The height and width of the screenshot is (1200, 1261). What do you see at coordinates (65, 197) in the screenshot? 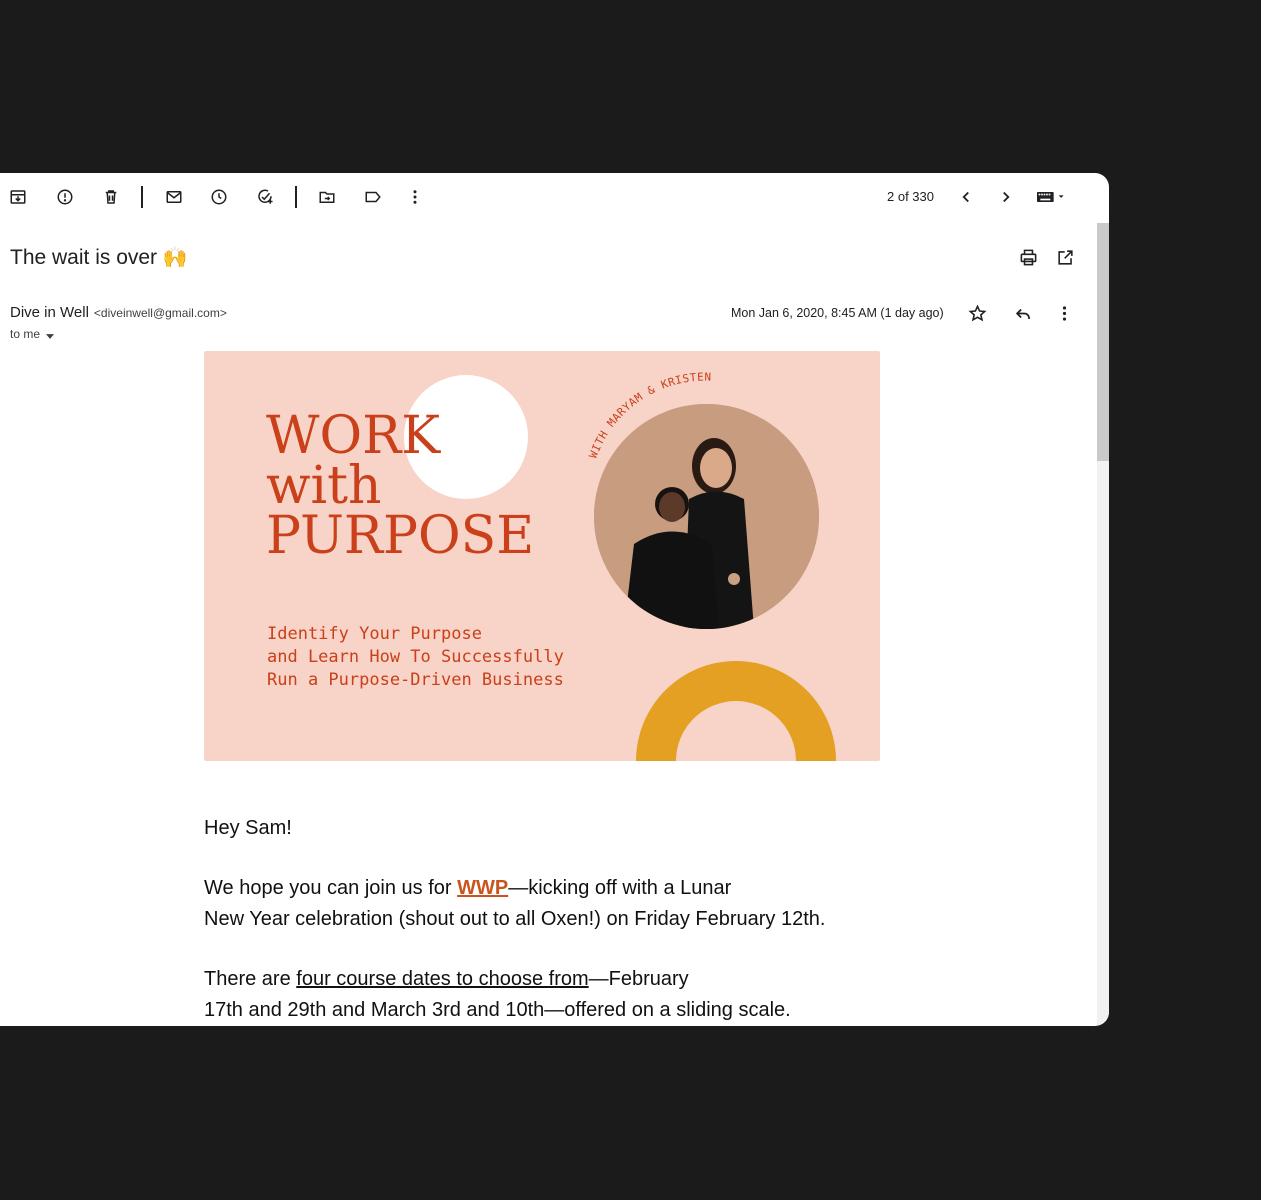
I see `report-spam-icon` at bounding box center [65, 197].